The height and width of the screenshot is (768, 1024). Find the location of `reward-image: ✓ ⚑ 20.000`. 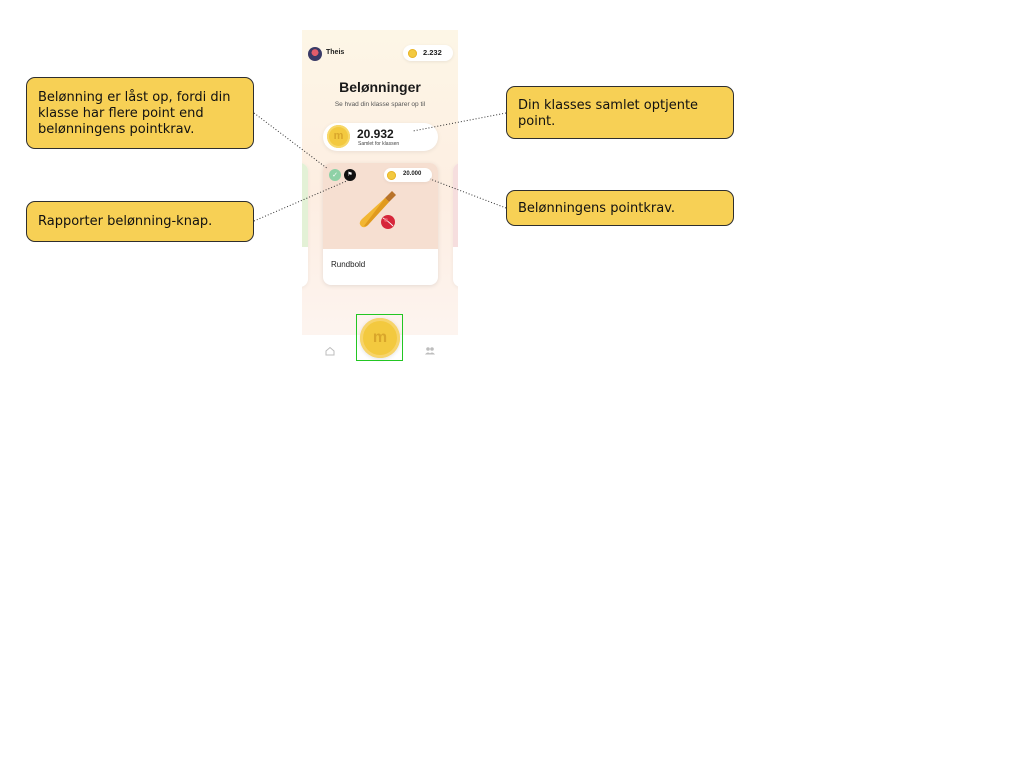

reward-image: ✓ ⚑ 20.000 is located at coordinates (380, 206).